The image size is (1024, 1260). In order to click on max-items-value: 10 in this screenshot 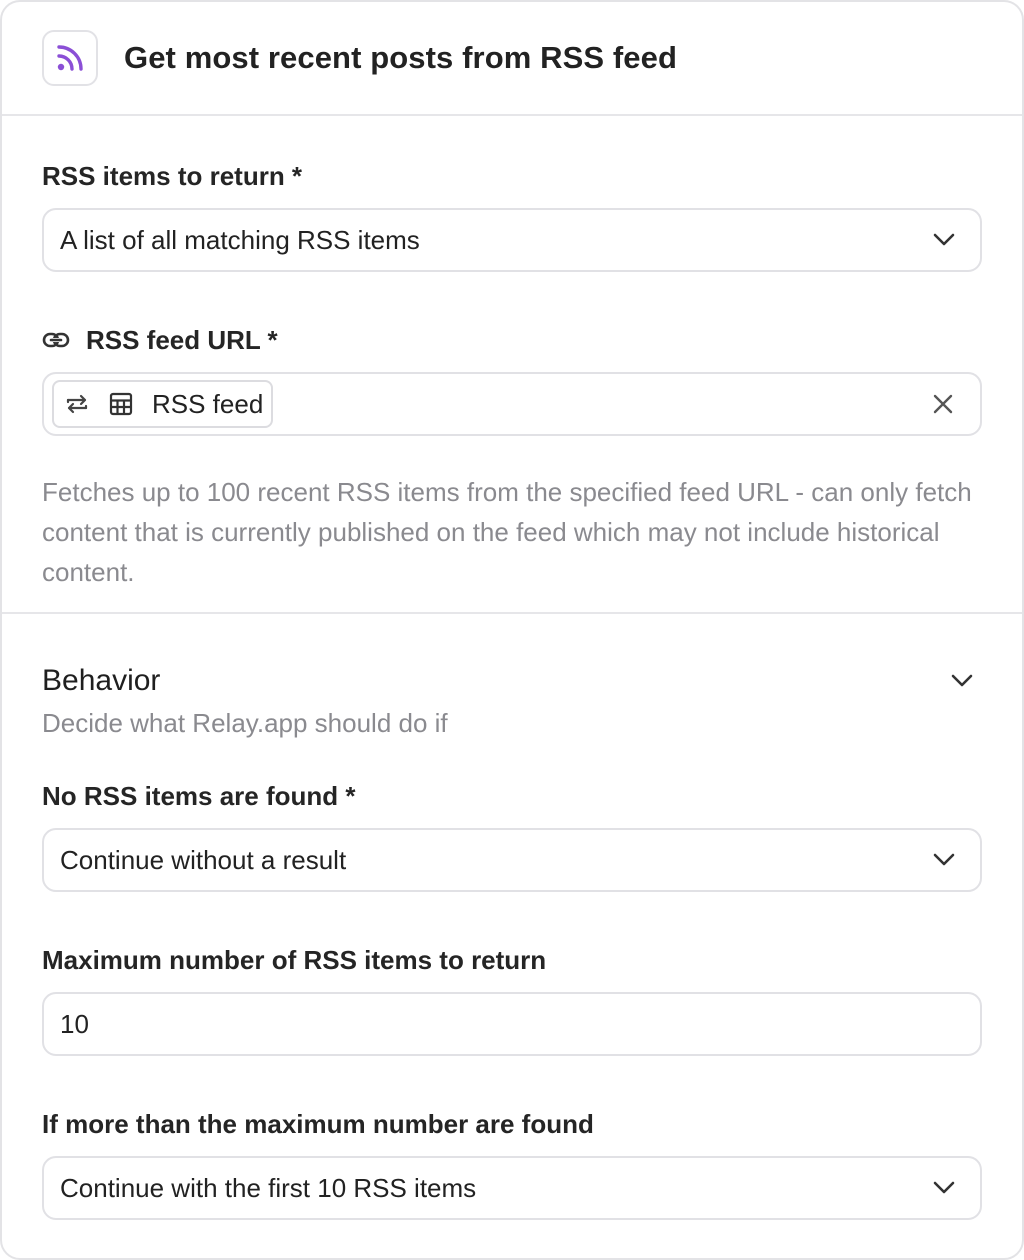, I will do `click(74, 1023)`.